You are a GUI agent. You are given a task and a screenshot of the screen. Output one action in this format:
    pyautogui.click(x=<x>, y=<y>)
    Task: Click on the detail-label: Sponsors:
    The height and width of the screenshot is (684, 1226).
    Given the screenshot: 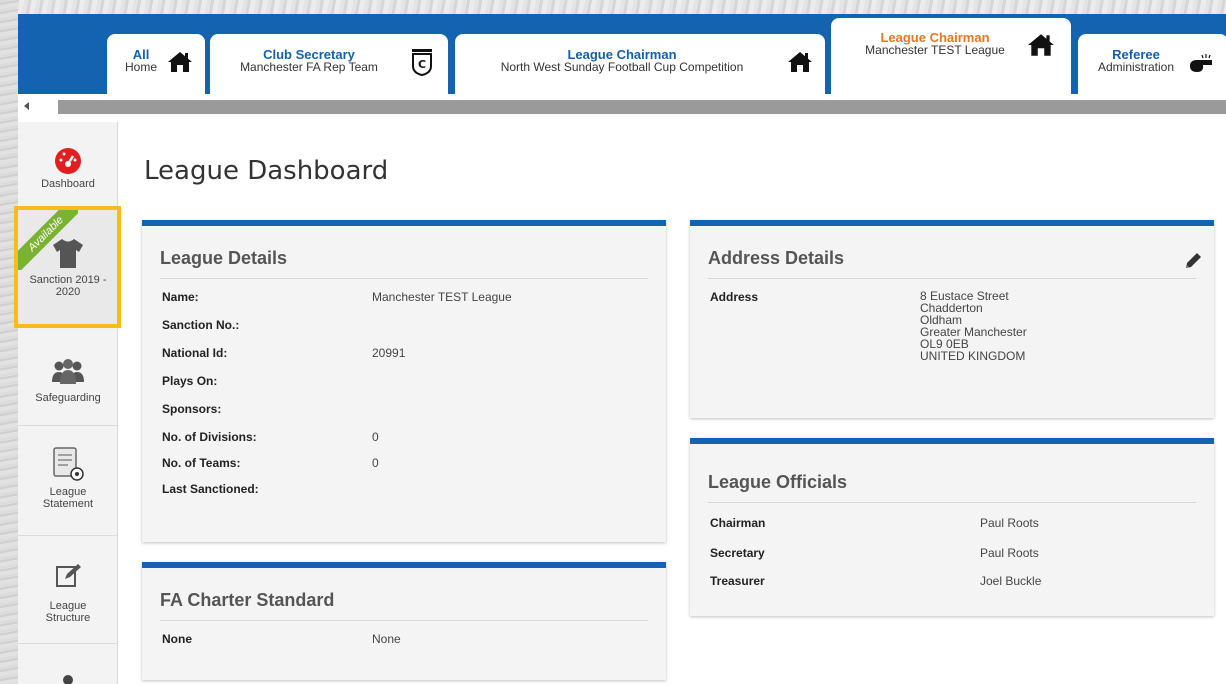 What is the action you would take?
    pyautogui.click(x=192, y=409)
    